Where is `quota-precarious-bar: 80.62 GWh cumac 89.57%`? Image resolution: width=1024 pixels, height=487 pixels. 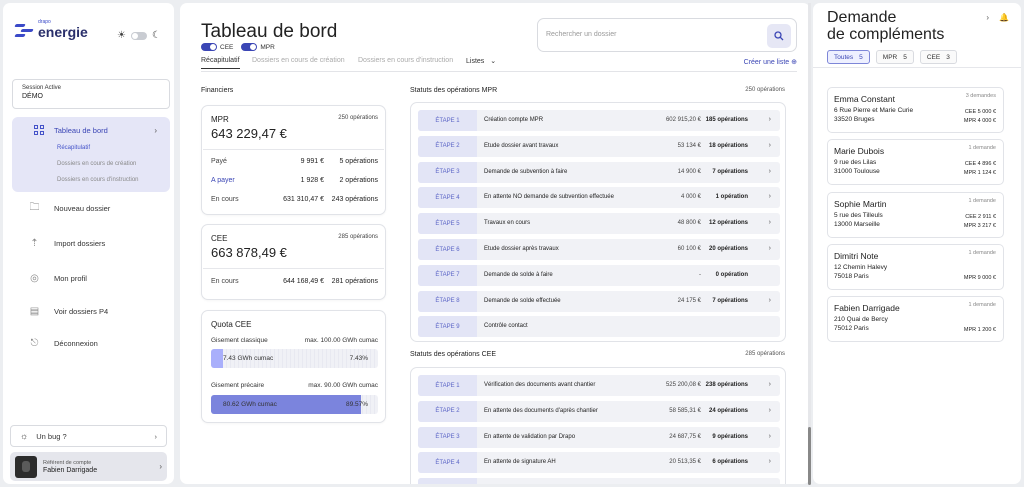 quota-precarious-bar: 80.62 GWh cumac 89.57% is located at coordinates (294, 404).